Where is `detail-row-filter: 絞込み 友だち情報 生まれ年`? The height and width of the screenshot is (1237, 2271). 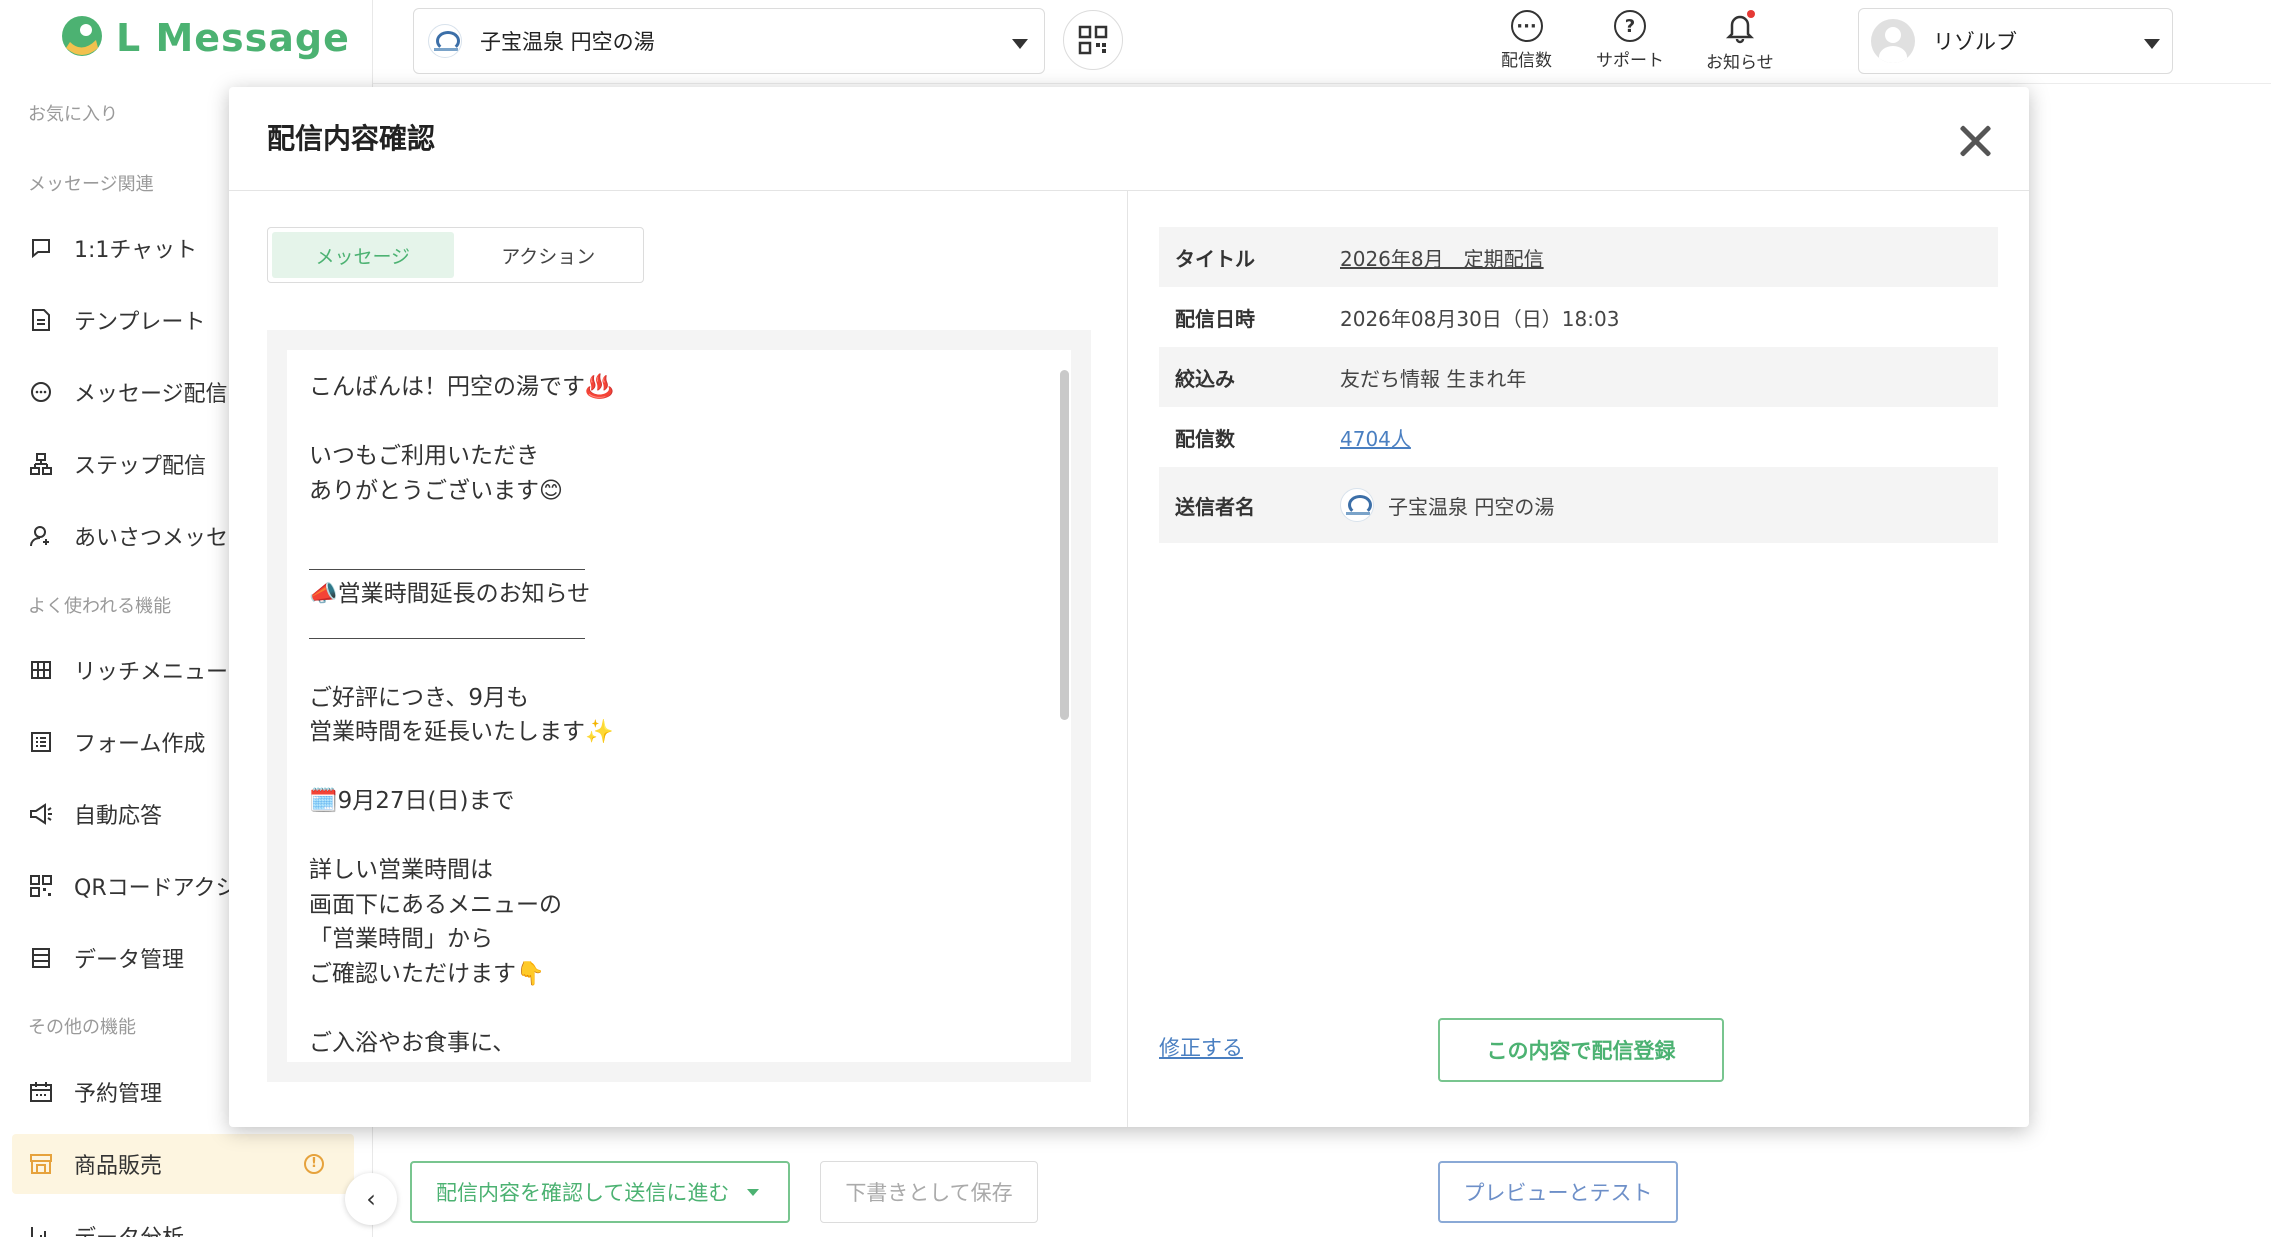
detail-row-filter: 絞込み 友だち情報 生まれ年 is located at coordinates (1578, 377).